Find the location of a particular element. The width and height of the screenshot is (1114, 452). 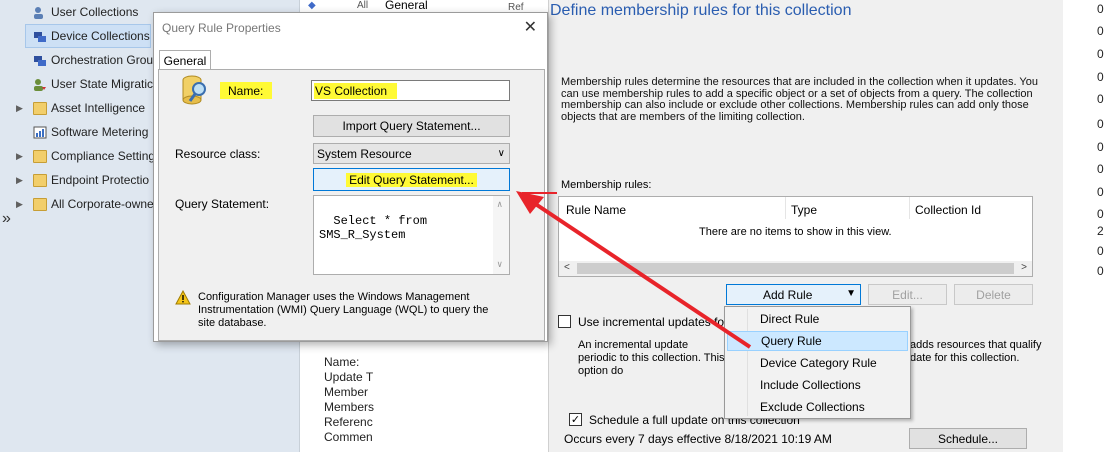

incremental-updates-checkbox is located at coordinates (564, 321).